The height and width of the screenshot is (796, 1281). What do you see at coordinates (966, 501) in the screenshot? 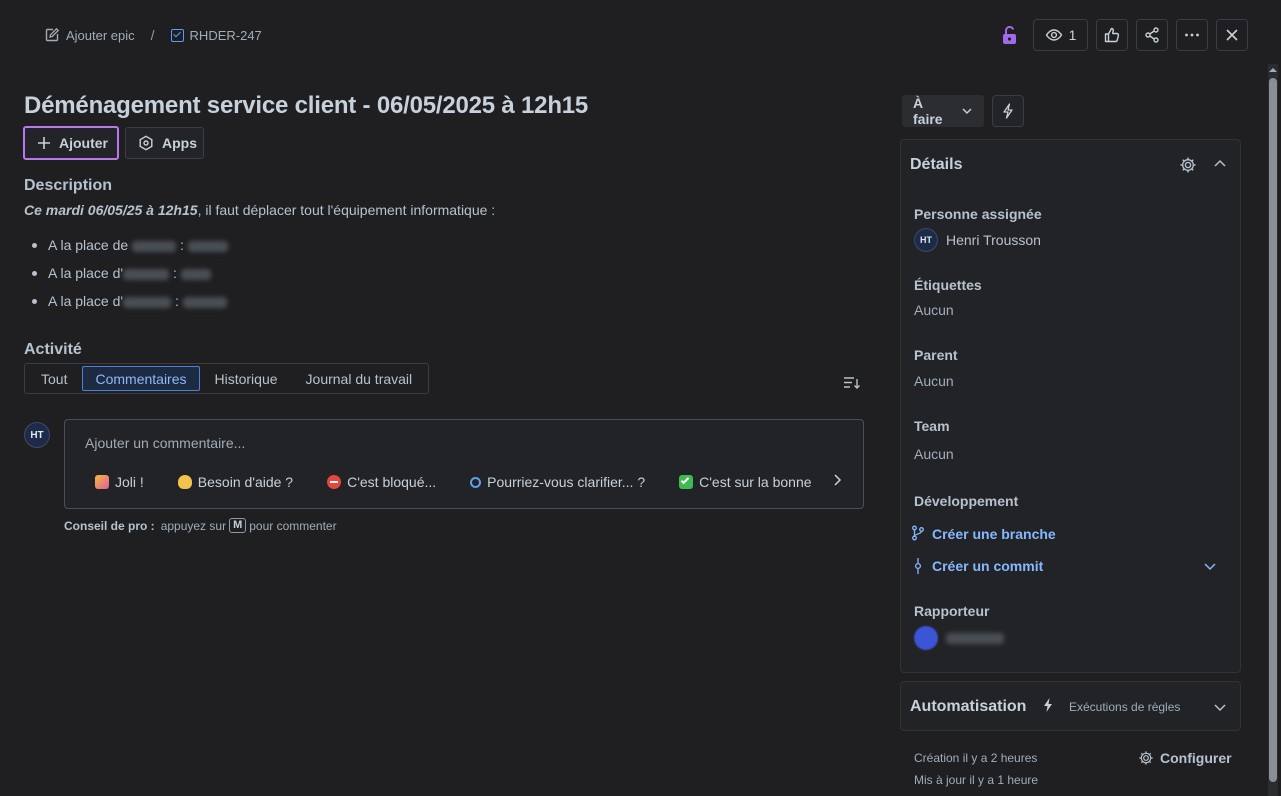
I see `development-label: Développement` at bounding box center [966, 501].